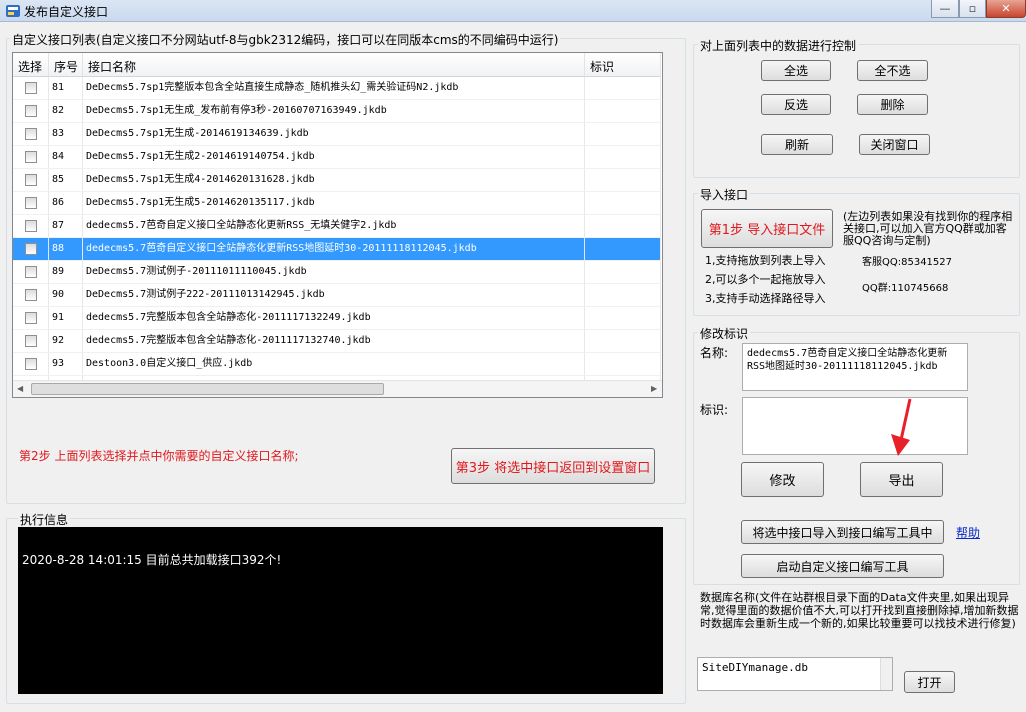 The image size is (1026, 712). I want to click on column-header-tag: 标识, so click(623, 65).